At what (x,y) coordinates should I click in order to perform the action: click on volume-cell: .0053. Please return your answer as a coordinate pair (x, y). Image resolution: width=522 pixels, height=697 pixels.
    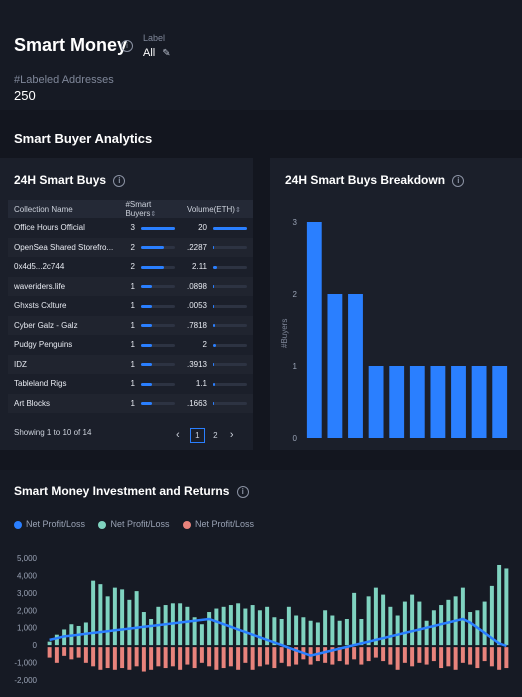
    Looking at the image, I should click on (217, 306).